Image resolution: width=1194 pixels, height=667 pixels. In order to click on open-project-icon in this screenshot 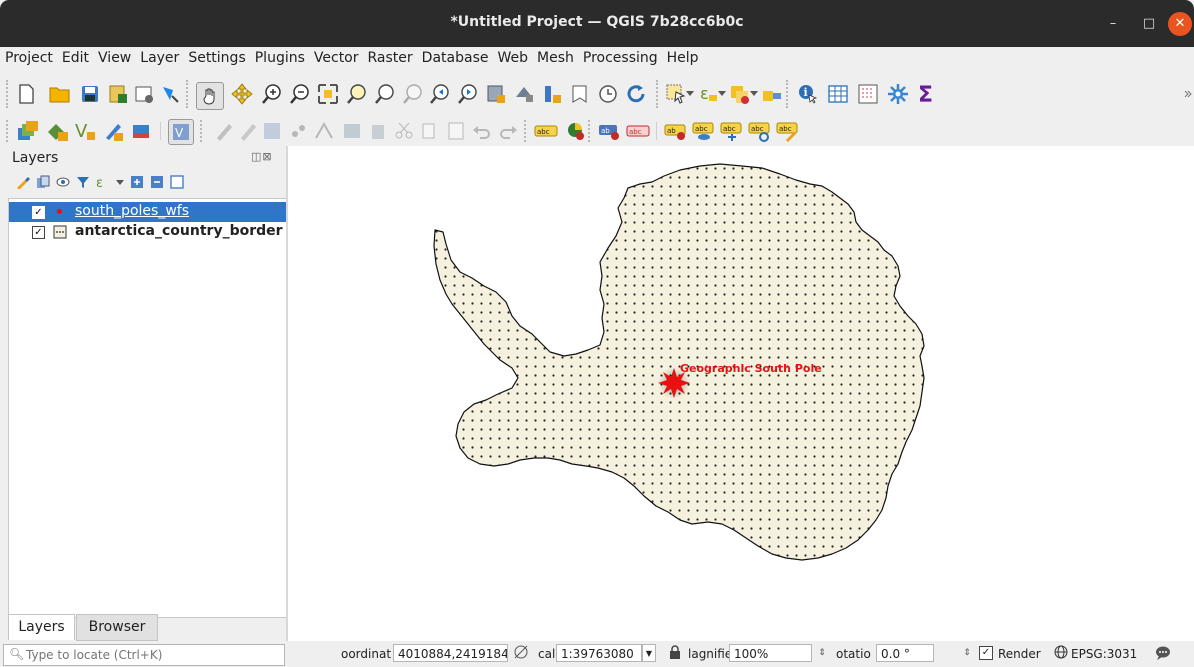, I will do `click(60, 94)`.